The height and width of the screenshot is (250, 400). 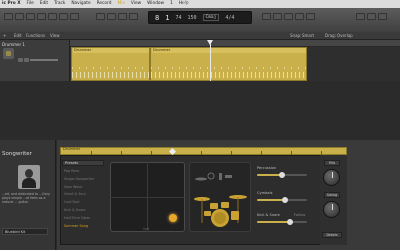 I want to click on preset-item-selected: Summer Song, so click(x=84, y=227).